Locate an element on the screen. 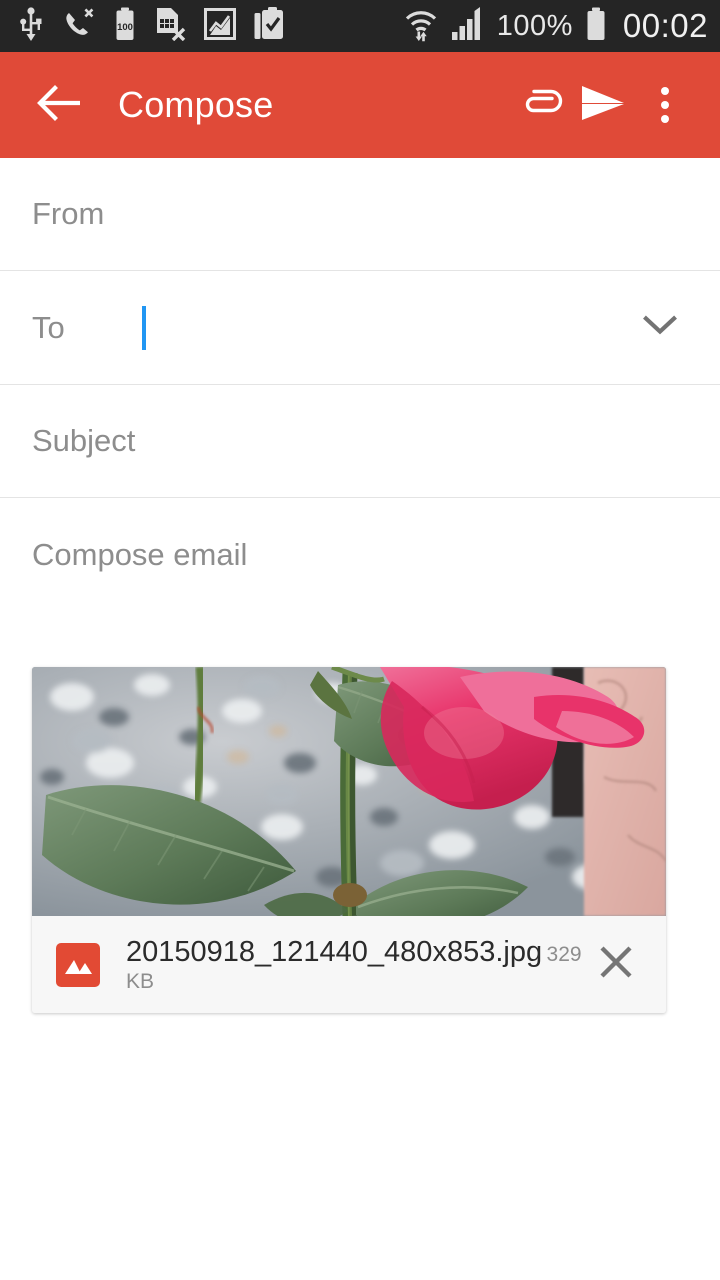  send-button is located at coordinates (603, 105).